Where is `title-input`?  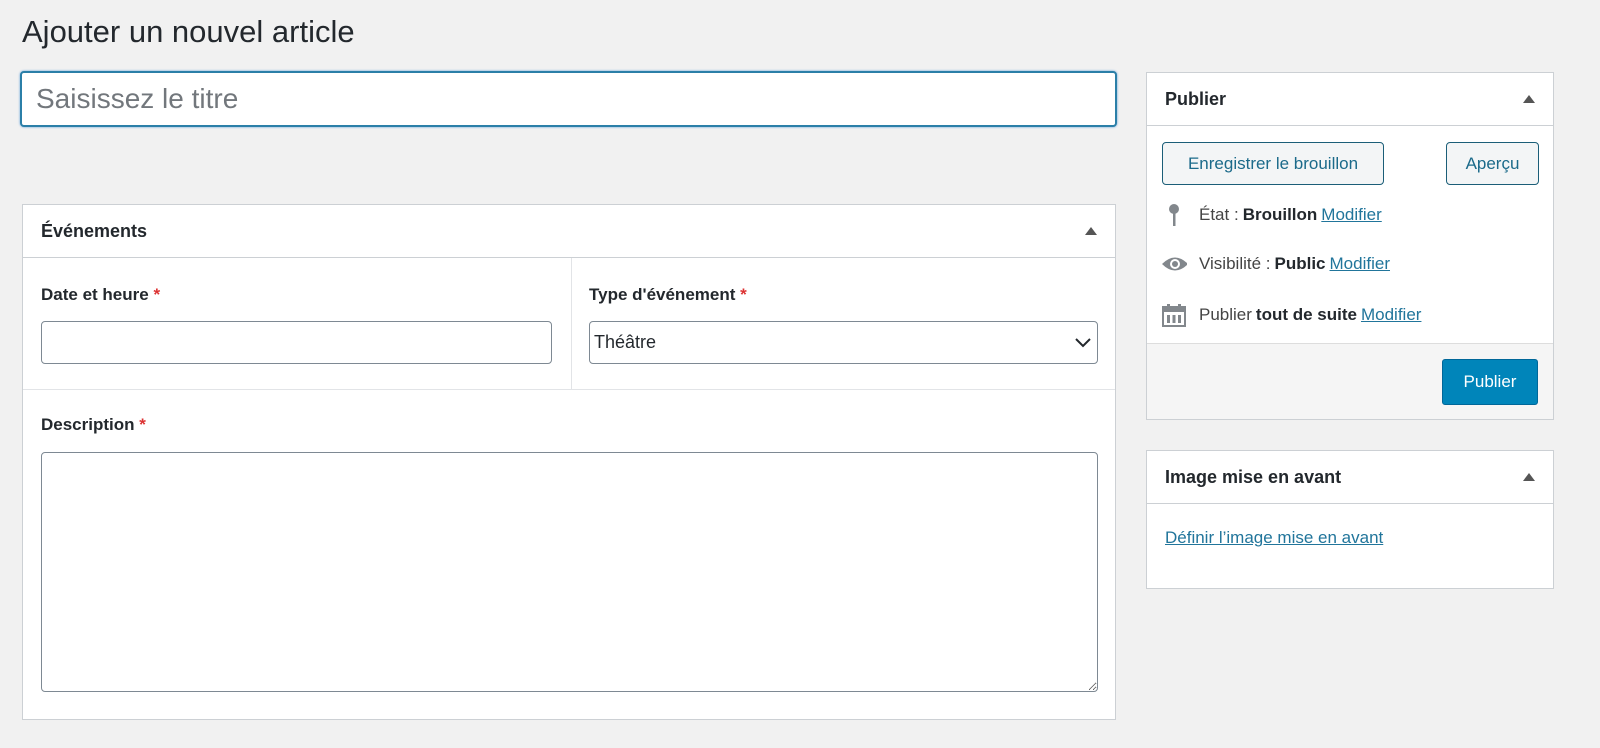
title-input is located at coordinates (568, 99).